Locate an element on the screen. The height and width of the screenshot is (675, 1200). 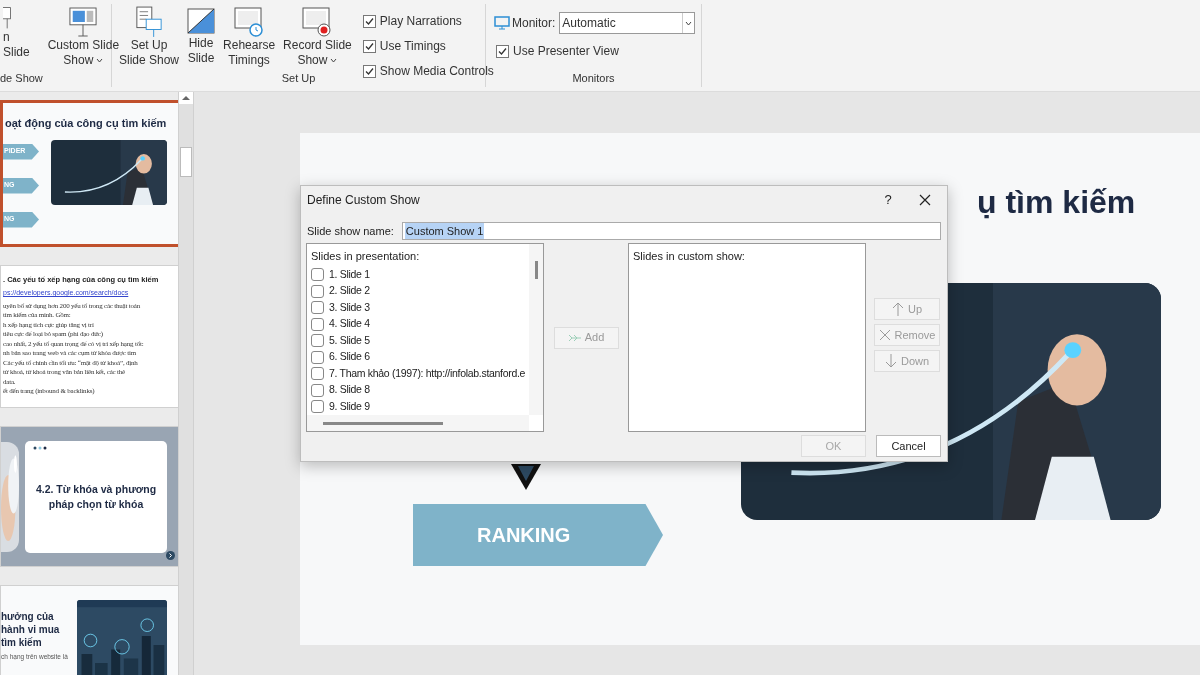
dots-icon is located at coordinates (41, 447).